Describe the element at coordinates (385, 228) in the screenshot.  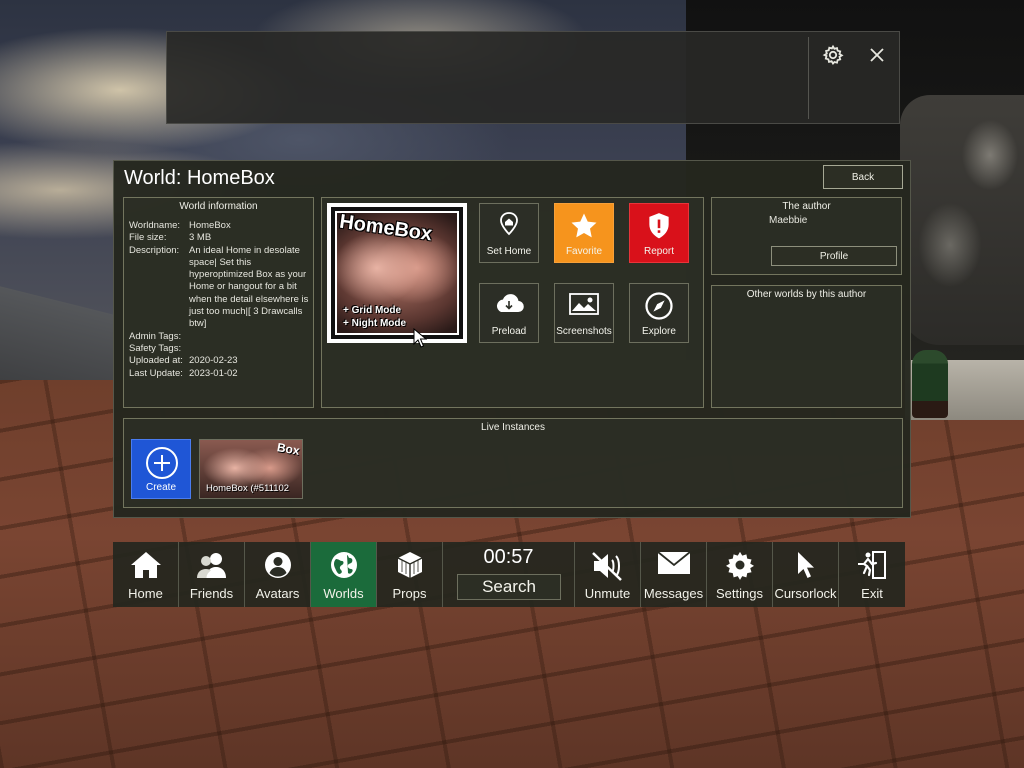
I see `thumbnail-title: HomeBox` at that location.